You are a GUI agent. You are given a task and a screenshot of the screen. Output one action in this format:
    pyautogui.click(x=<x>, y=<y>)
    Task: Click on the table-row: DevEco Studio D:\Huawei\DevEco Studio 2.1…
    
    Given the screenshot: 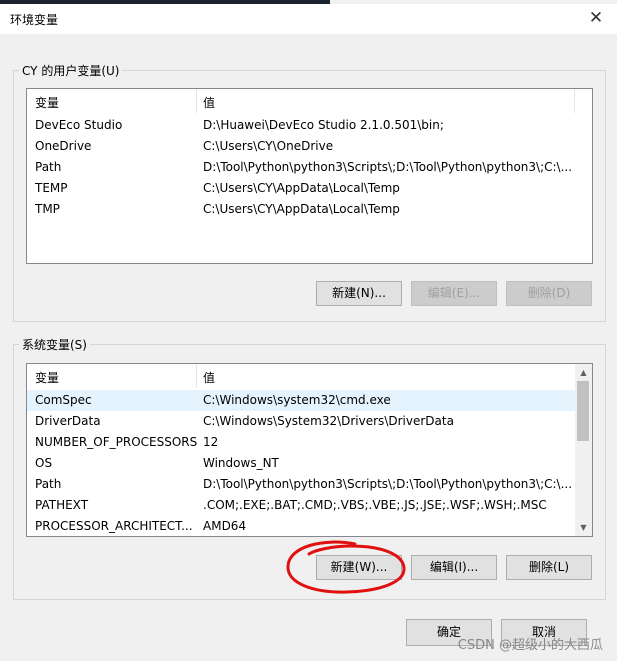 What is the action you would take?
    pyautogui.click(x=309, y=125)
    